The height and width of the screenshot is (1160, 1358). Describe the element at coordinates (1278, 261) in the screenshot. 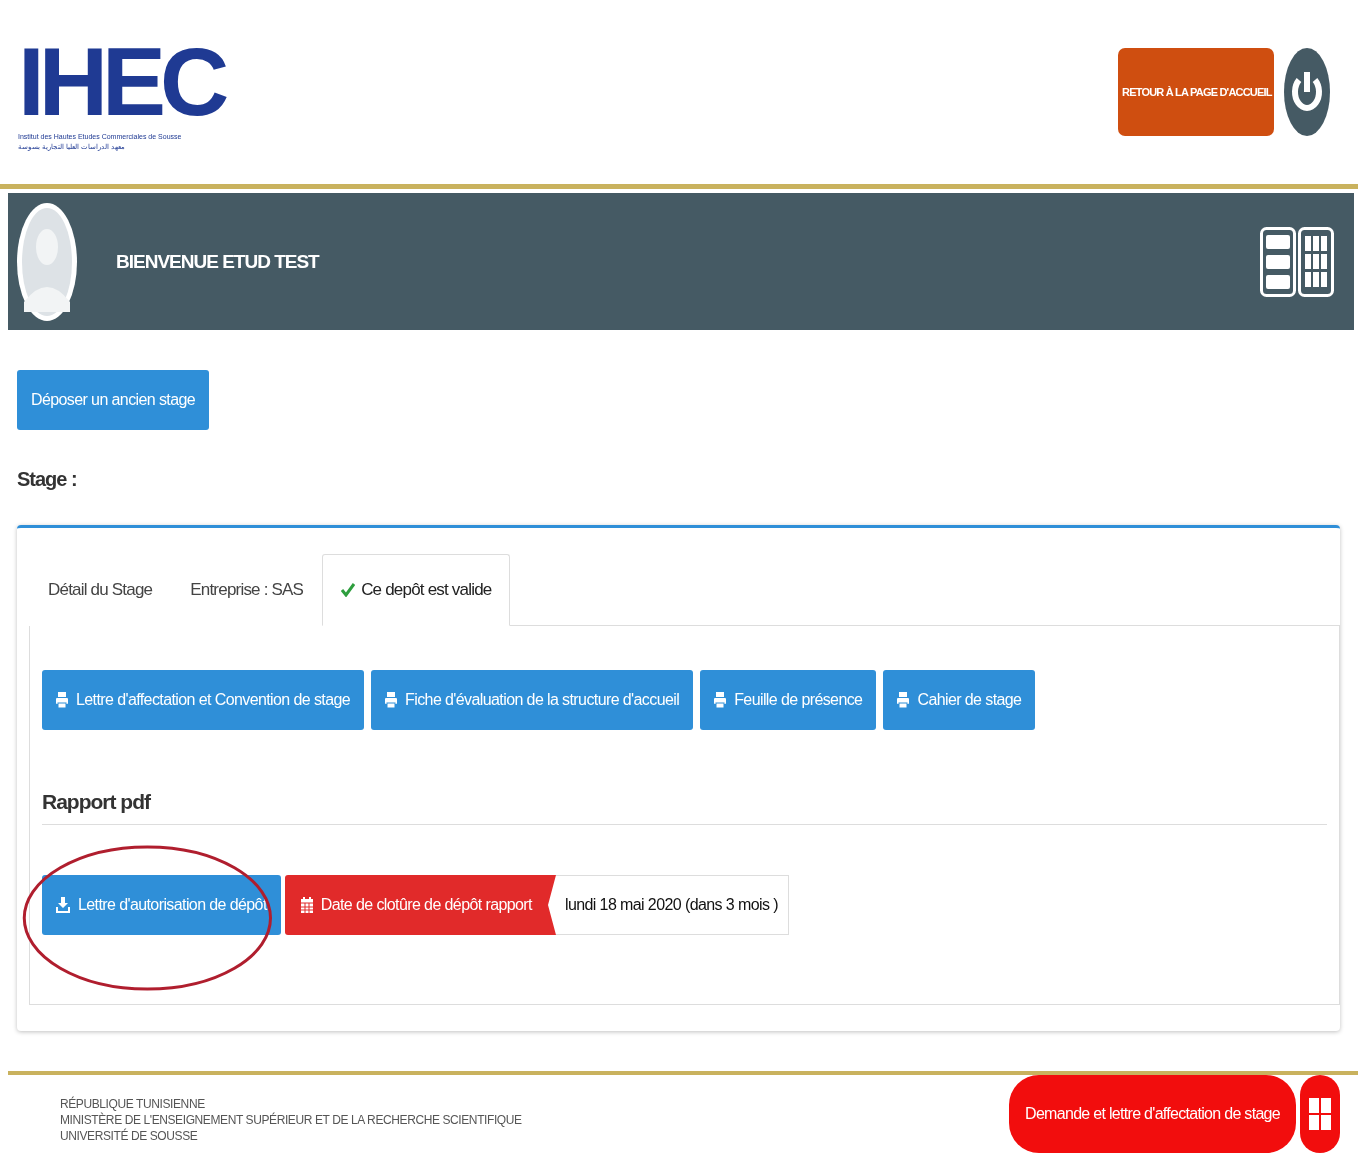

I see `list-view-icon` at that location.